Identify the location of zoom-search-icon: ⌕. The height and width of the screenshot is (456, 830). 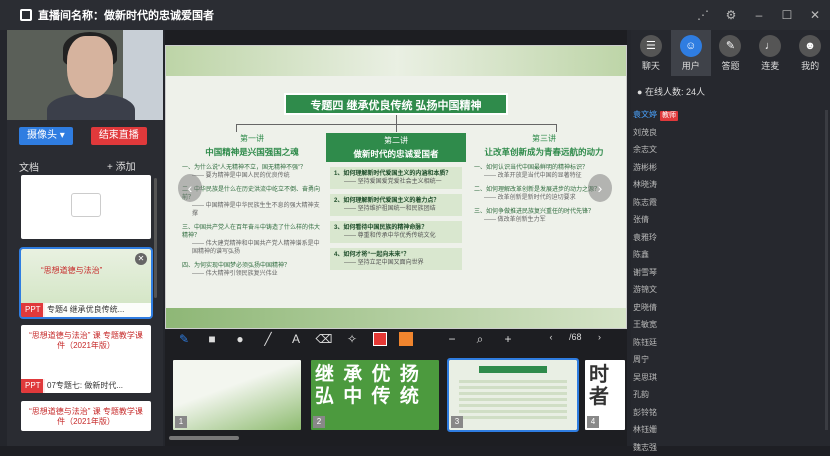
(480, 339).